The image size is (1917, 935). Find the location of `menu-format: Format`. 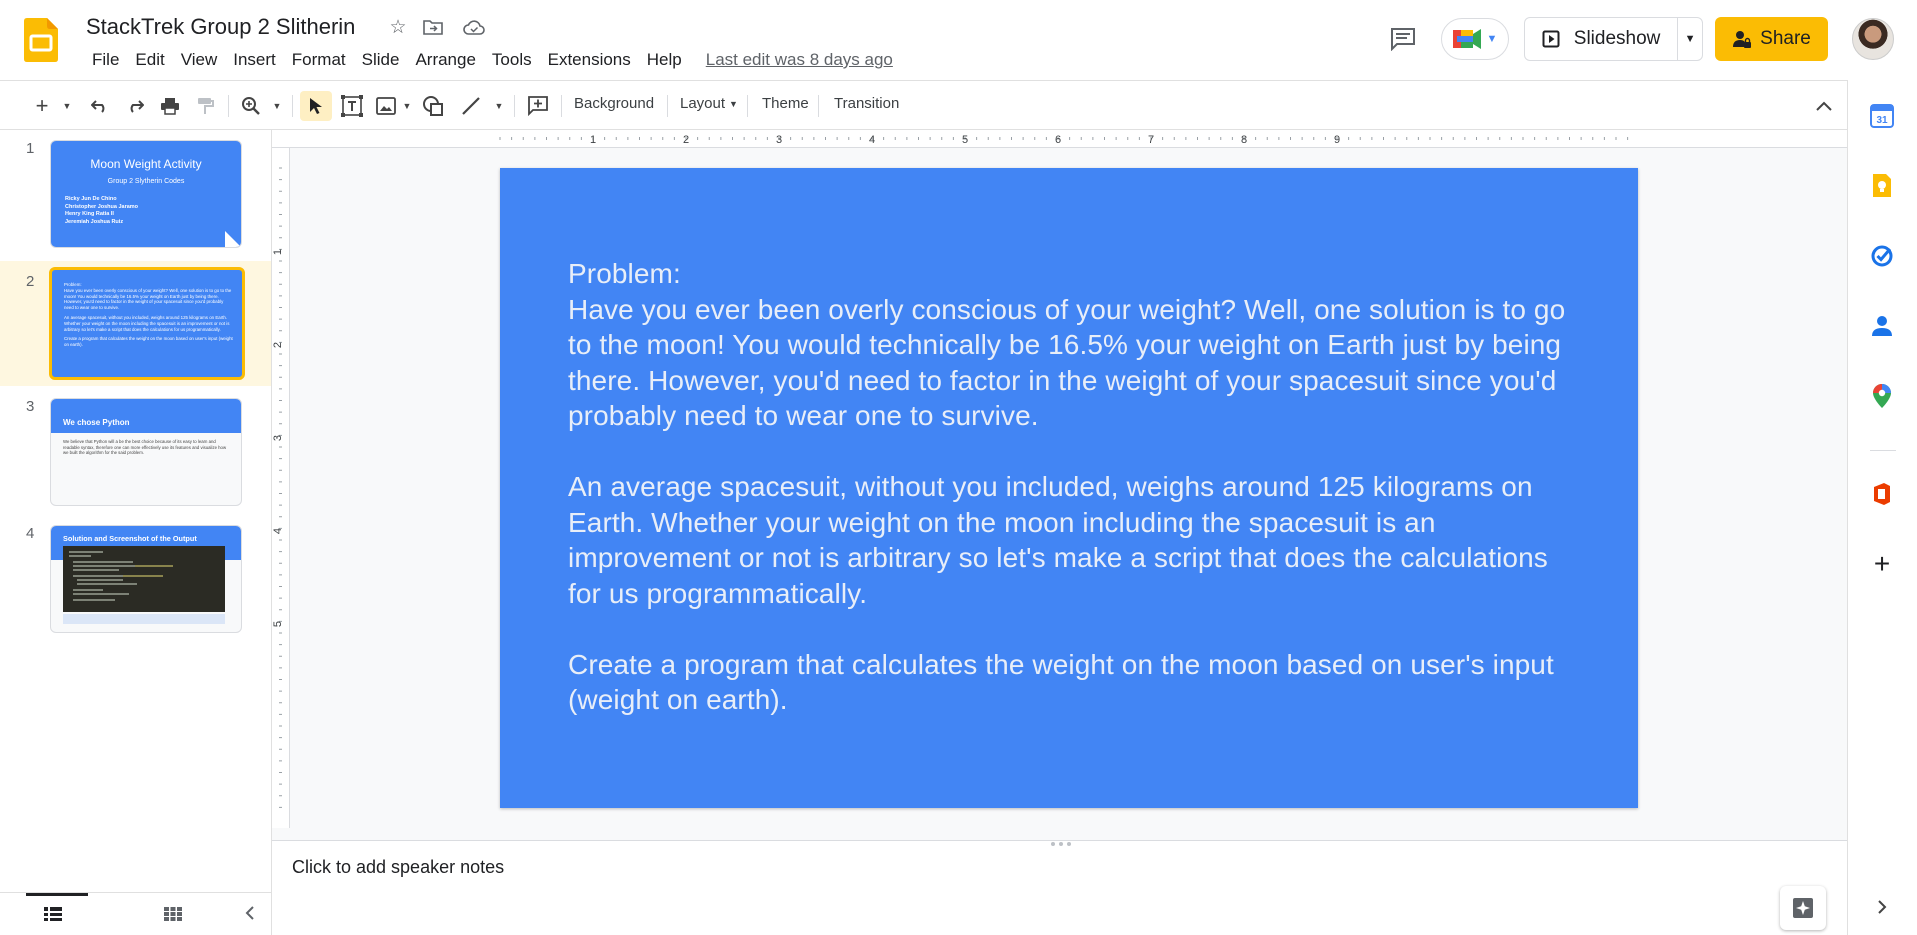

menu-format: Format is located at coordinates (319, 60).